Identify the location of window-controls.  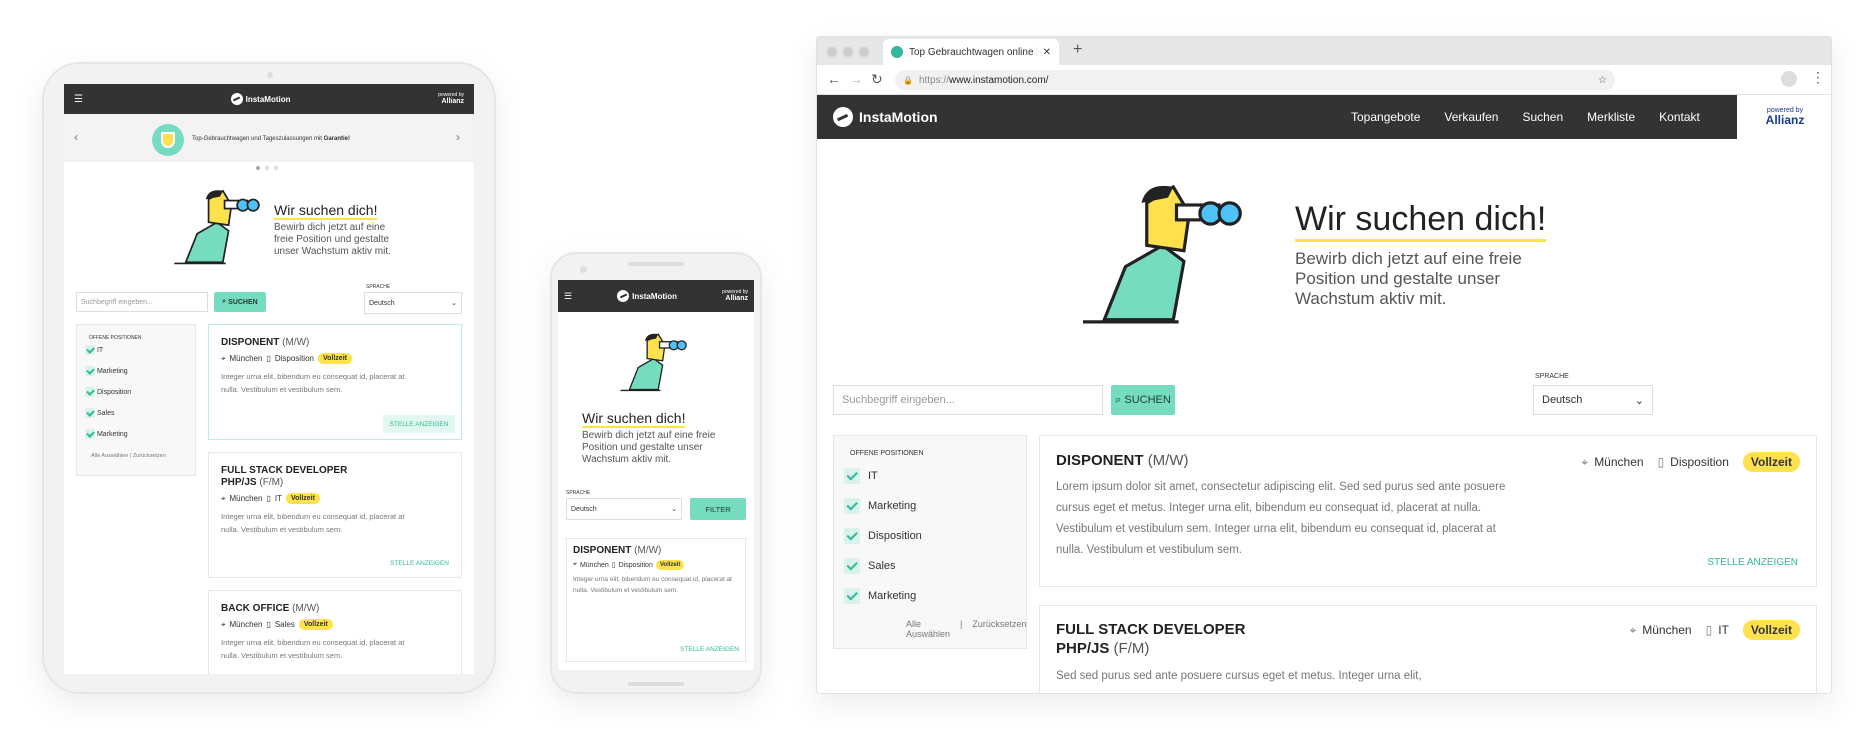
(848, 52).